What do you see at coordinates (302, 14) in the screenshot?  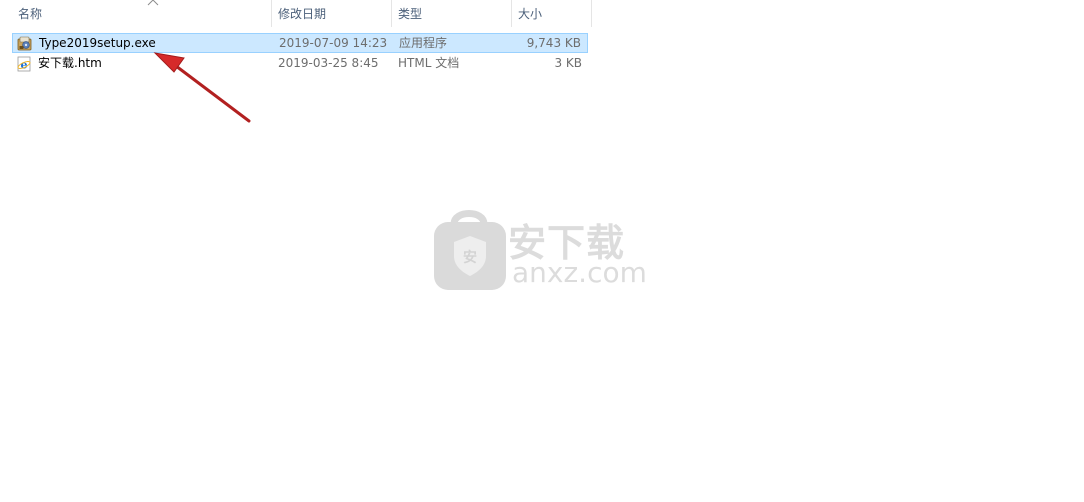 I see `column-header-date-label: 修改日期` at bounding box center [302, 14].